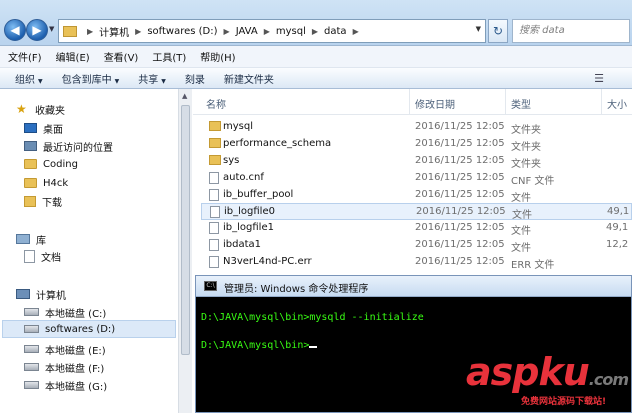 This screenshot has width=632, height=413. Describe the element at coordinates (68, 146) in the screenshot. I see `nav-item-recent-places: 最近访问的位置` at that location.